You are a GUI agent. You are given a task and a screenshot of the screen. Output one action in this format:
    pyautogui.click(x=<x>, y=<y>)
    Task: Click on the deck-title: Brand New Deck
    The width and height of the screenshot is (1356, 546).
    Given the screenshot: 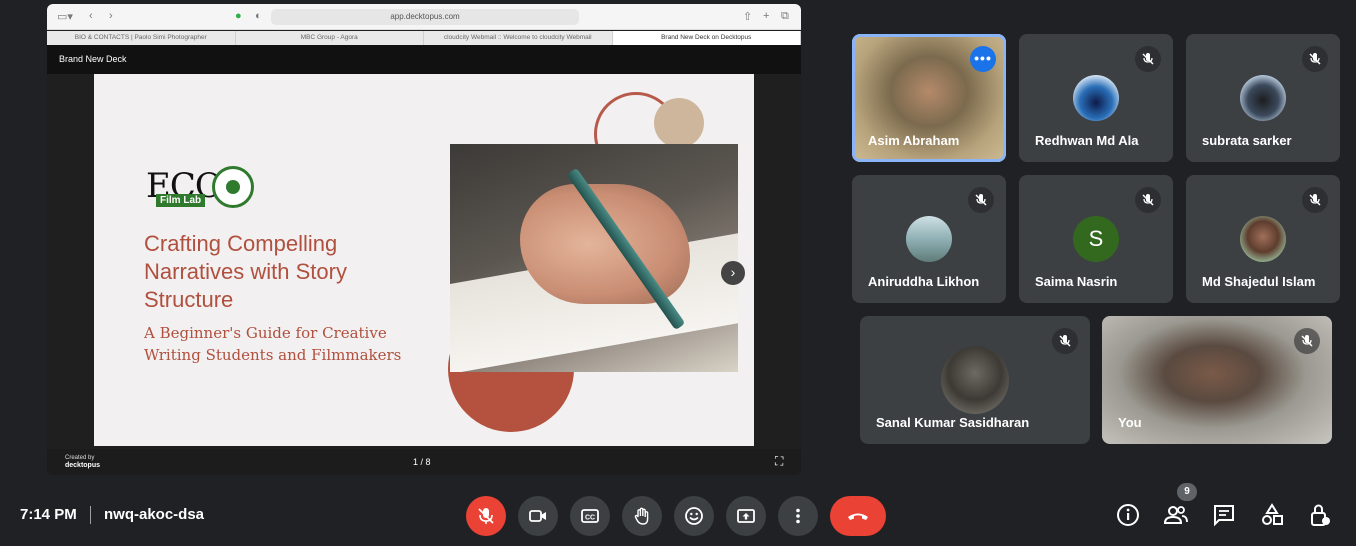 What is the action you would take?
    pyautogui.click(x=93, y=59)
    